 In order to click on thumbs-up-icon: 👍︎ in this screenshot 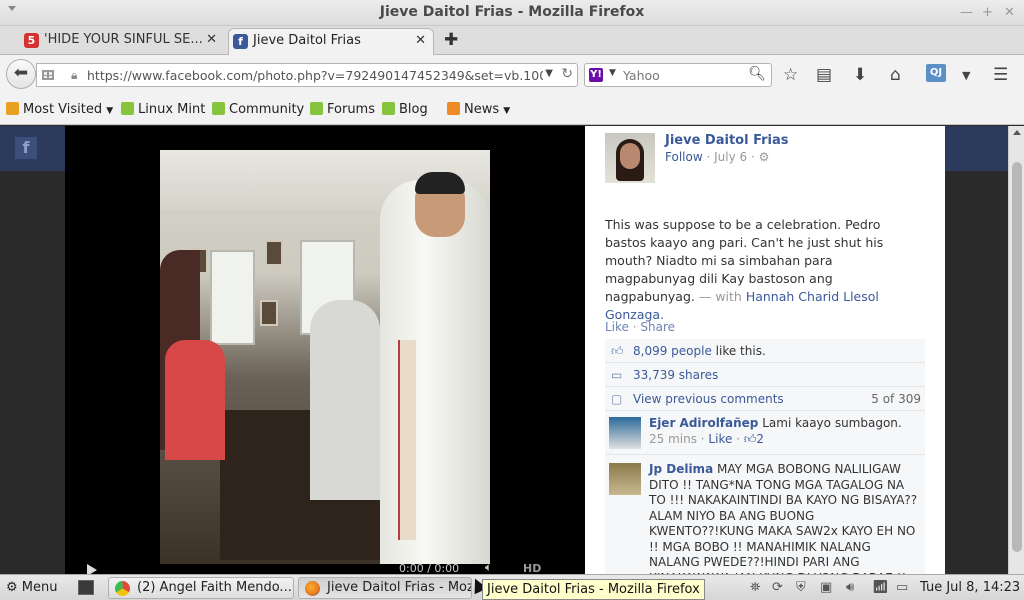, I will do `click(617, 351)`.